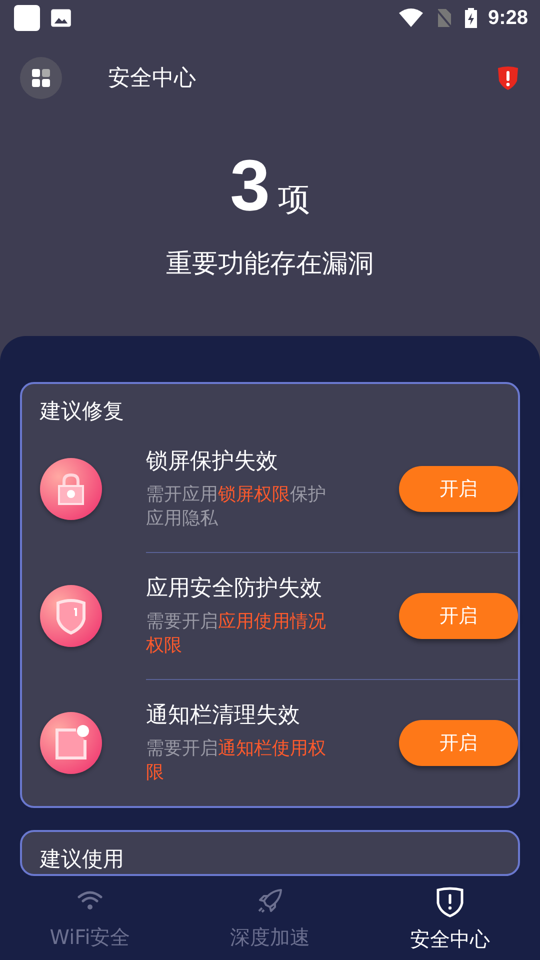 This screenshot has height=960, width=540. Describe the element at coordinates (82, 859) in the screenshot. I see `section-title: 建议使用` at that location.